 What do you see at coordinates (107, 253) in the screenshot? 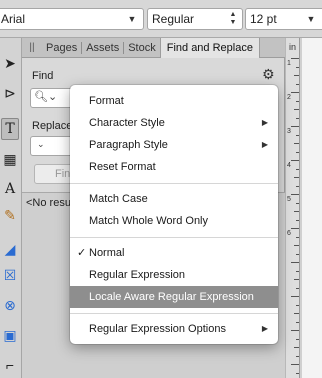
I see `menu-item-label: Normal` at bounding box center [107, 253].